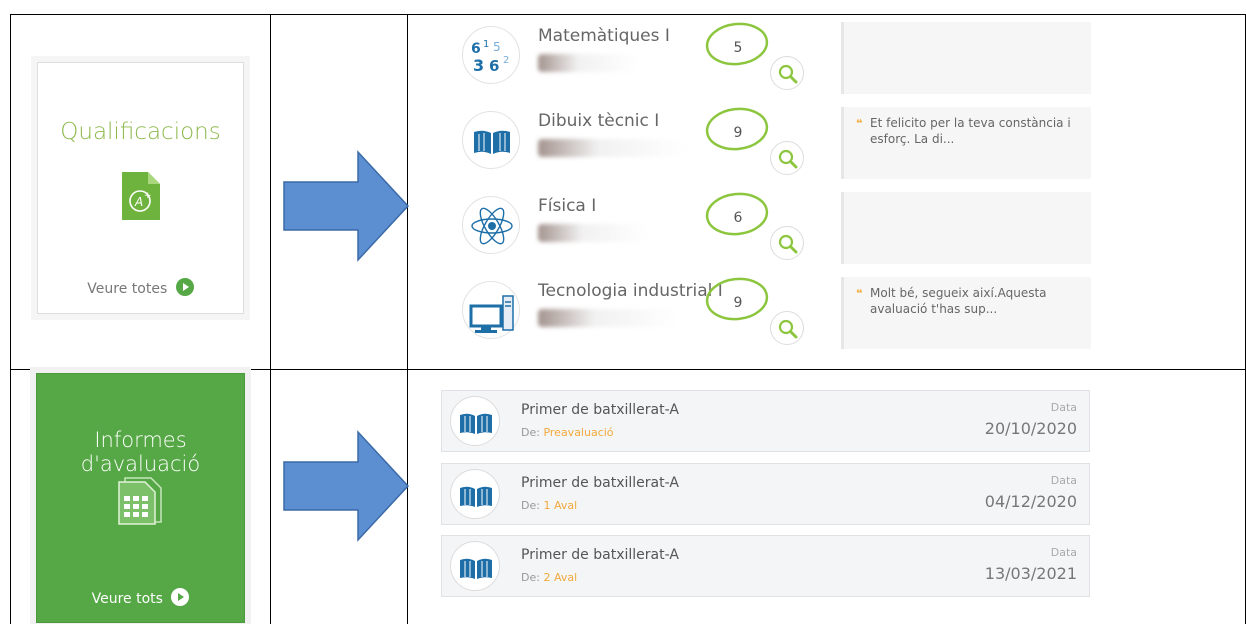 Image resolution: width=1246 pixels, height=624 pixels. I want to click on svg-text: 3, so click(478, 65).